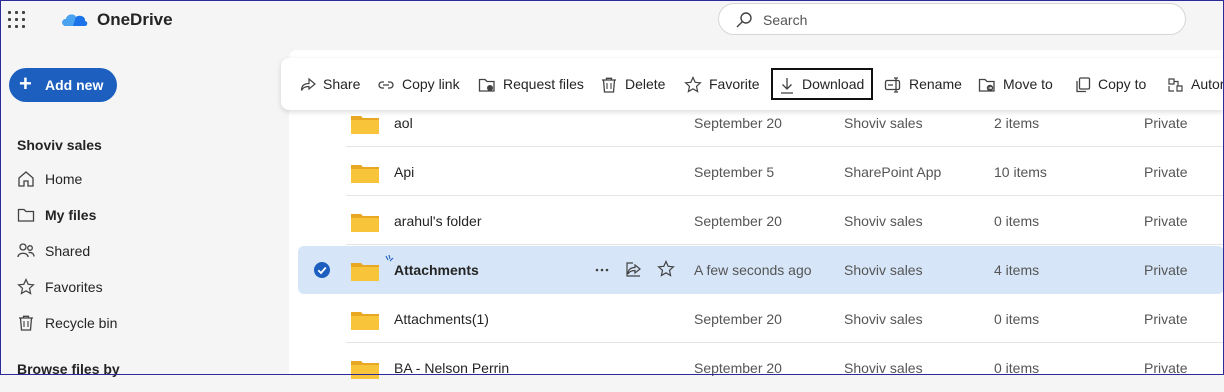 The height and width of the screenshot is (392, 1224). What do you see at coordinates (75, 20) in the screenshot?
I see `onedrive-cloud-icon` at bounding box center [75, 20].